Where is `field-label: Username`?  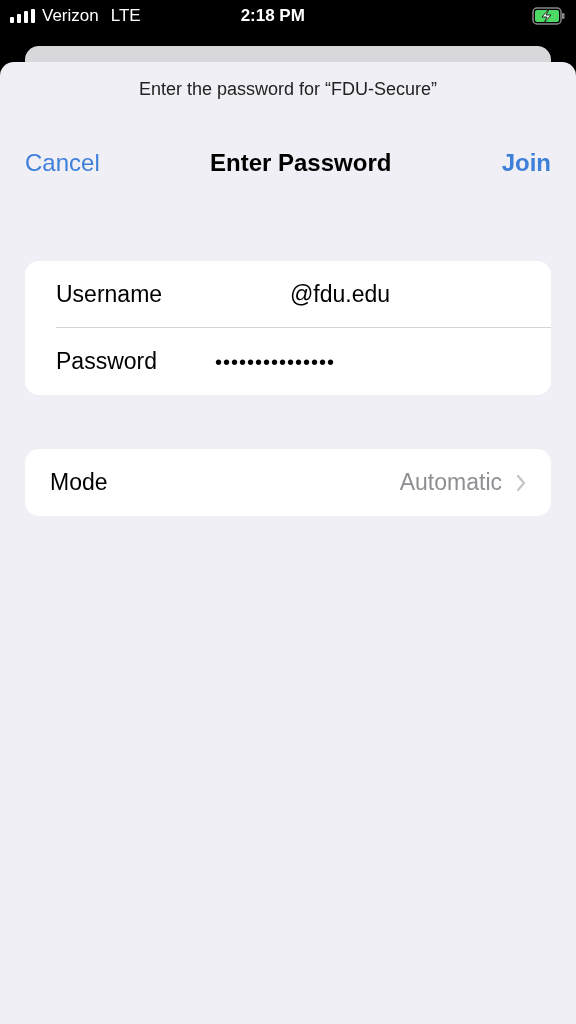
field-label: Username is located at coordinates (110, 294).